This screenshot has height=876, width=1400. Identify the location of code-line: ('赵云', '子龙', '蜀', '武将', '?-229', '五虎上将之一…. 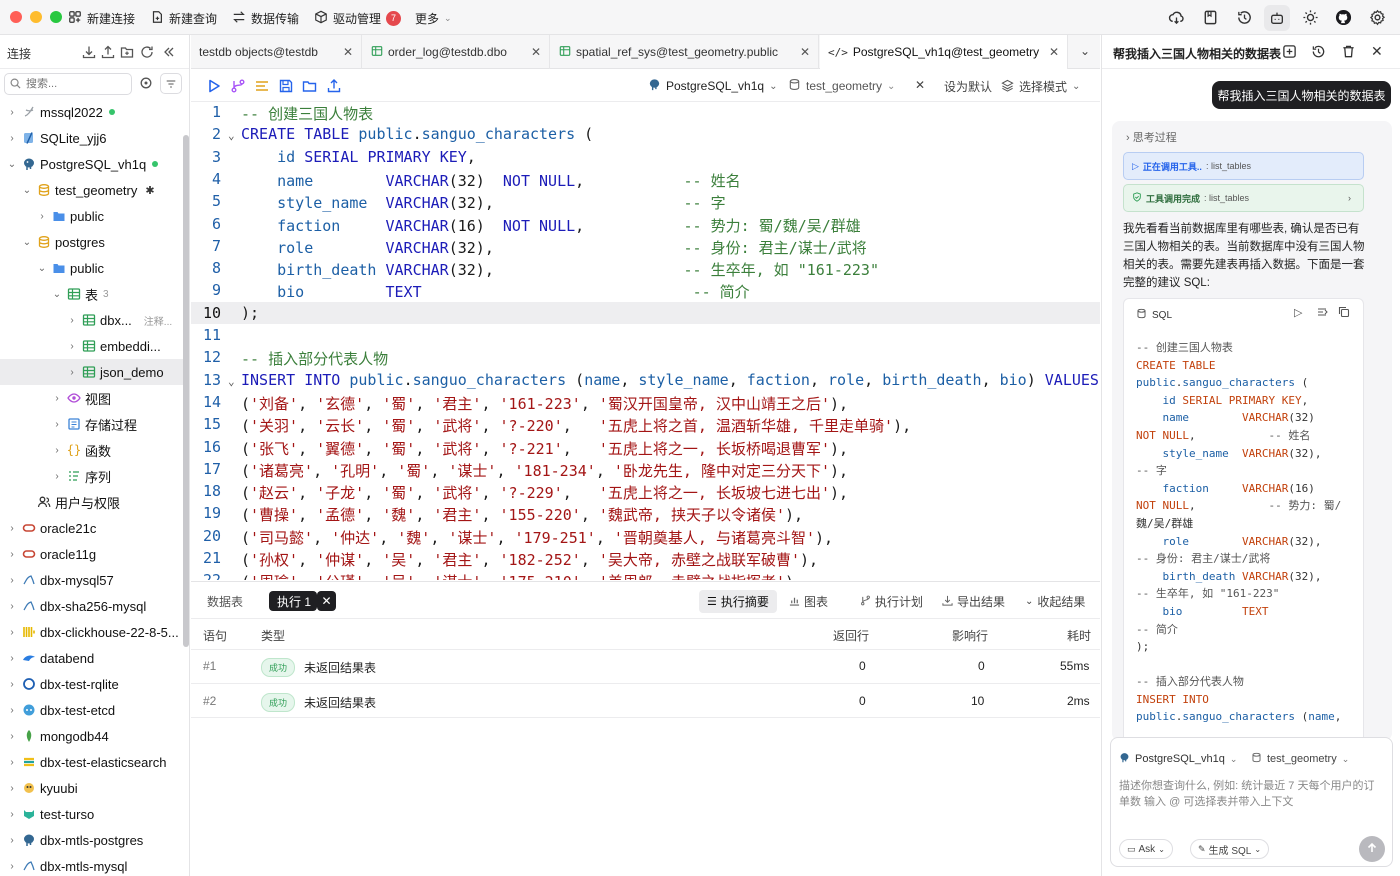
(544, 492).